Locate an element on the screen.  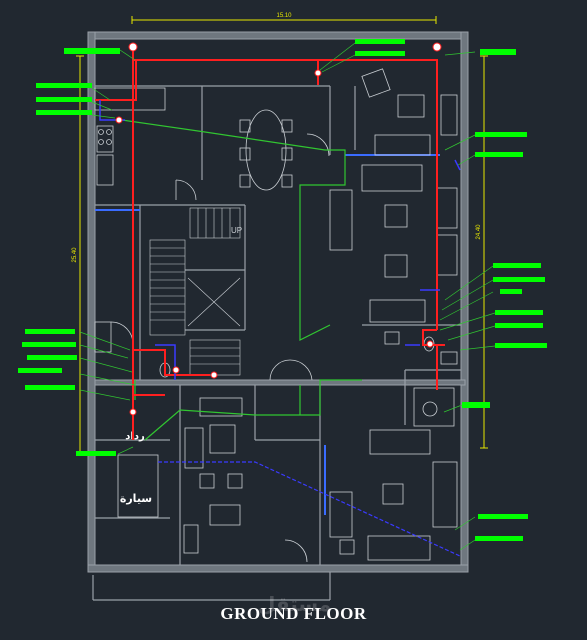
dining-table is located at coordinates (266, 150).